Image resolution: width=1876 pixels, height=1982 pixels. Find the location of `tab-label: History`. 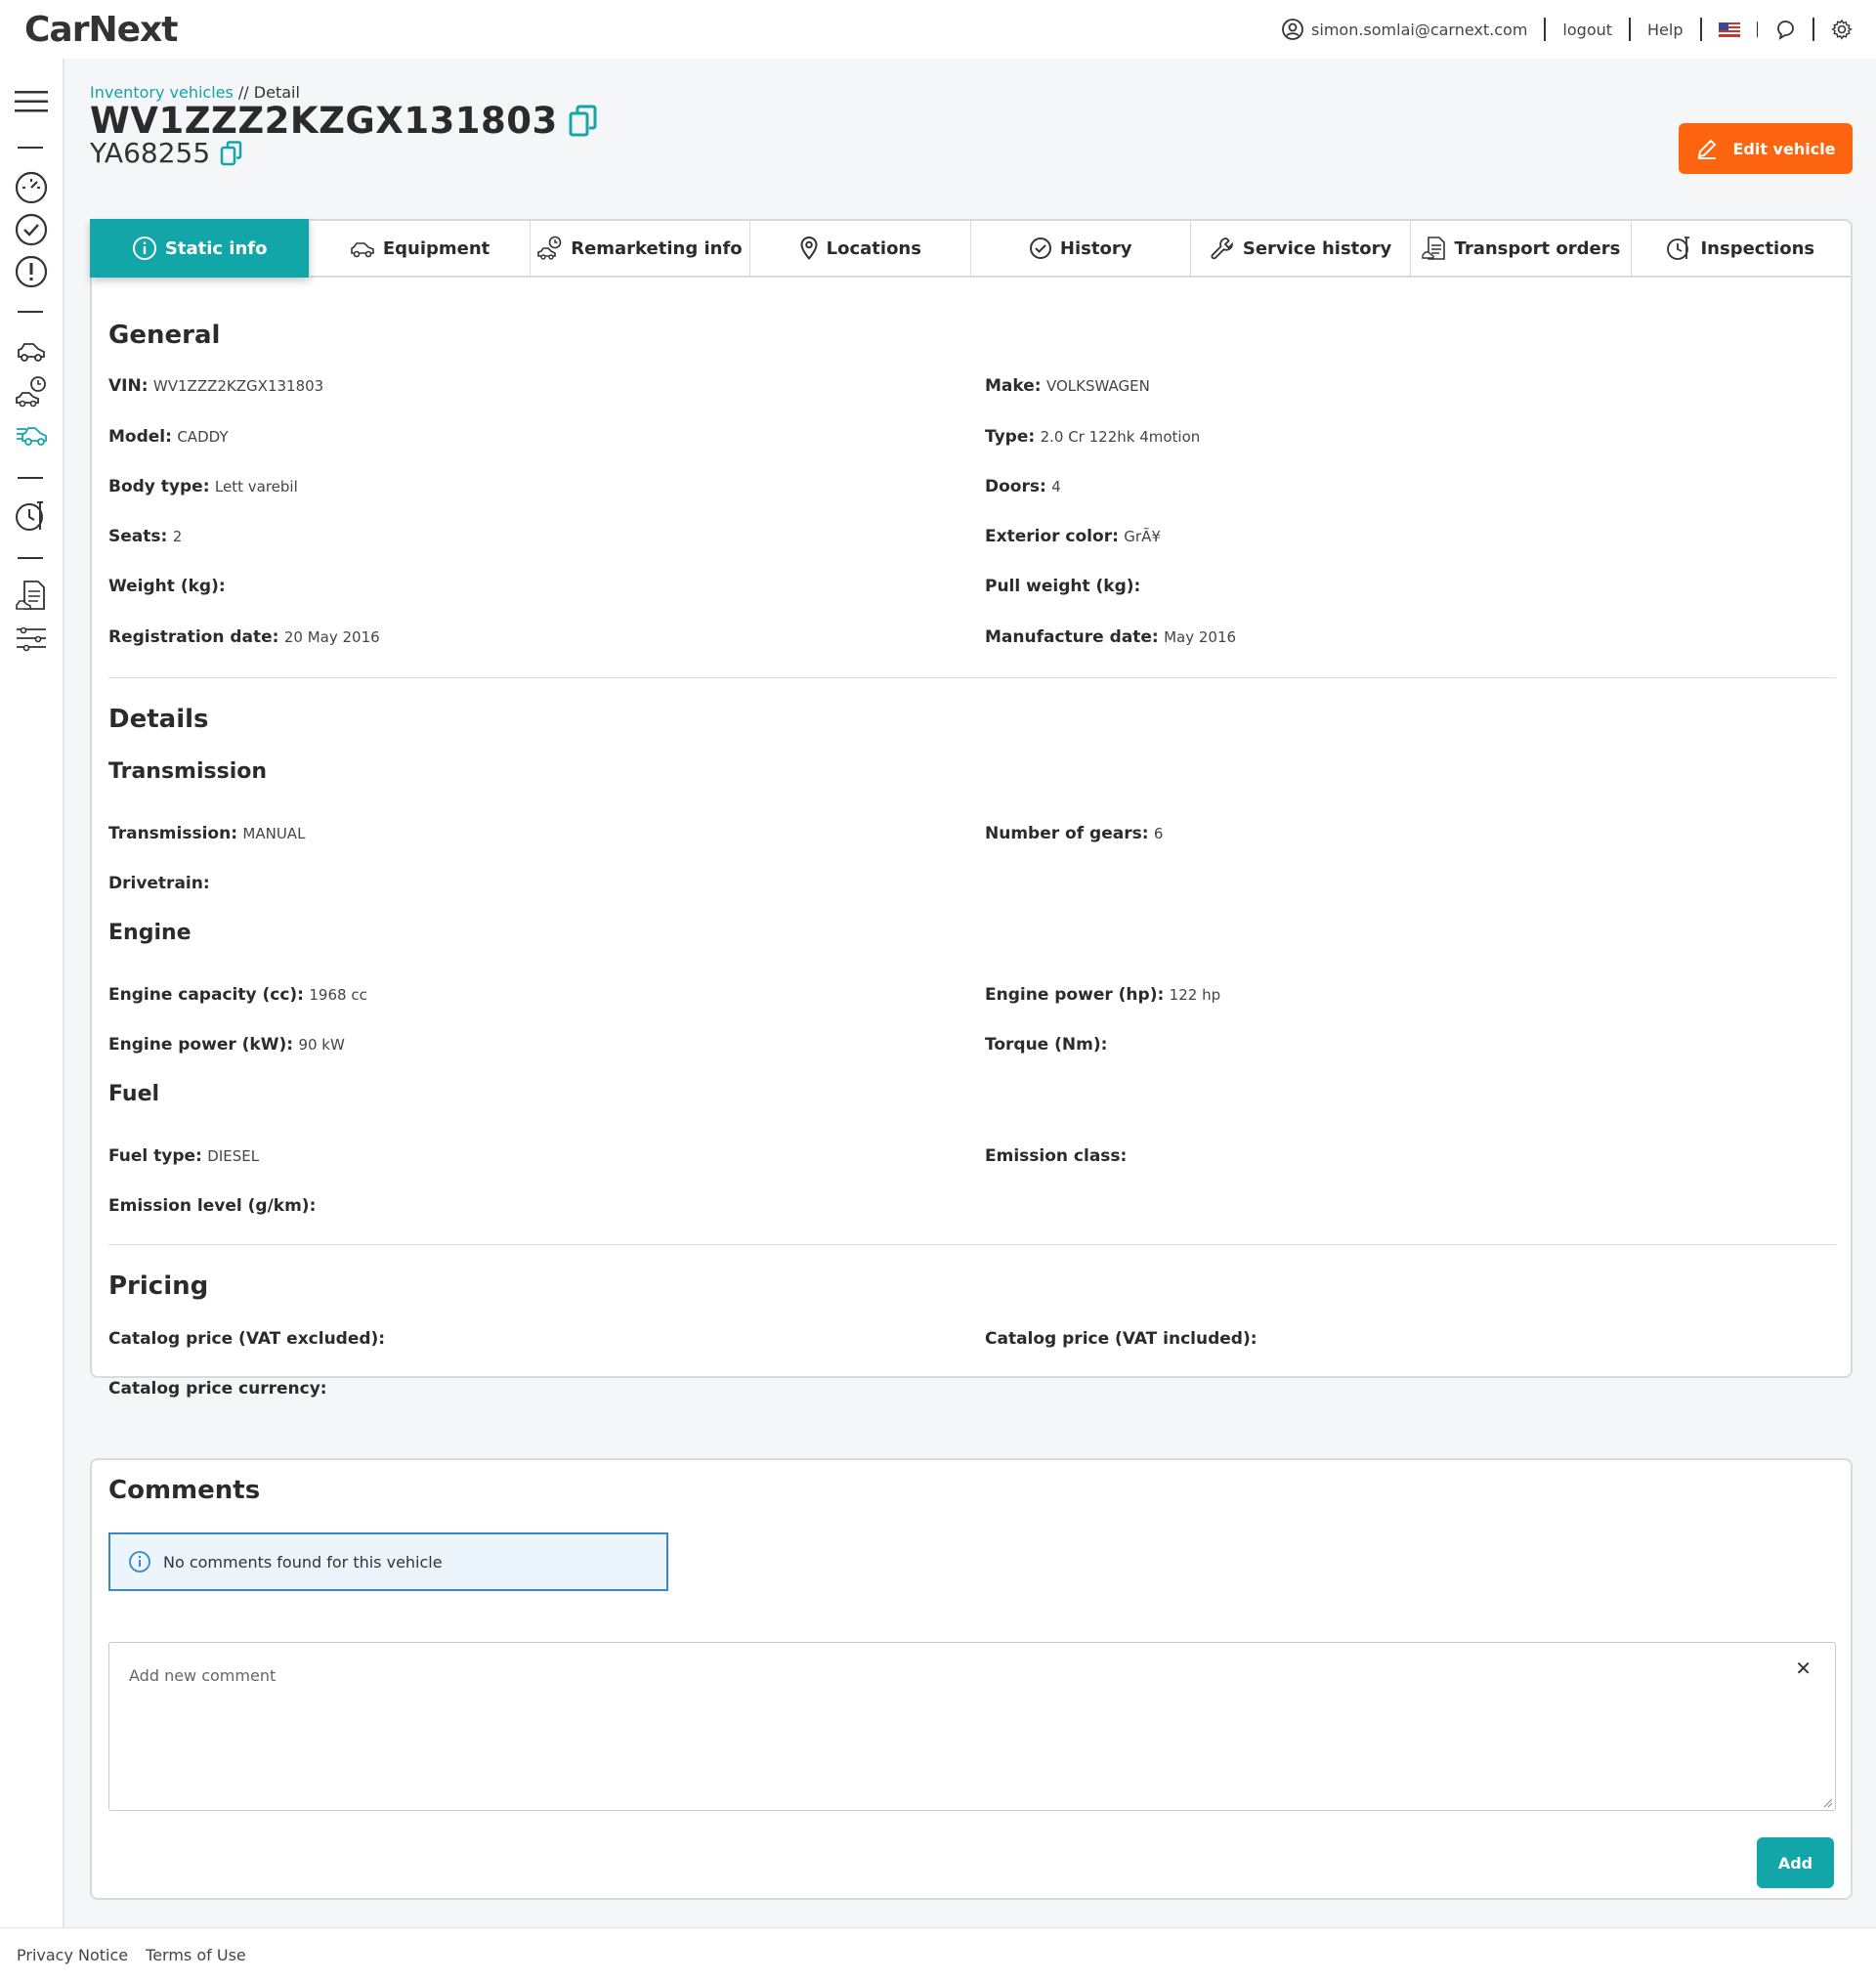

tab-label: History is located at coordinates (1095, 248).